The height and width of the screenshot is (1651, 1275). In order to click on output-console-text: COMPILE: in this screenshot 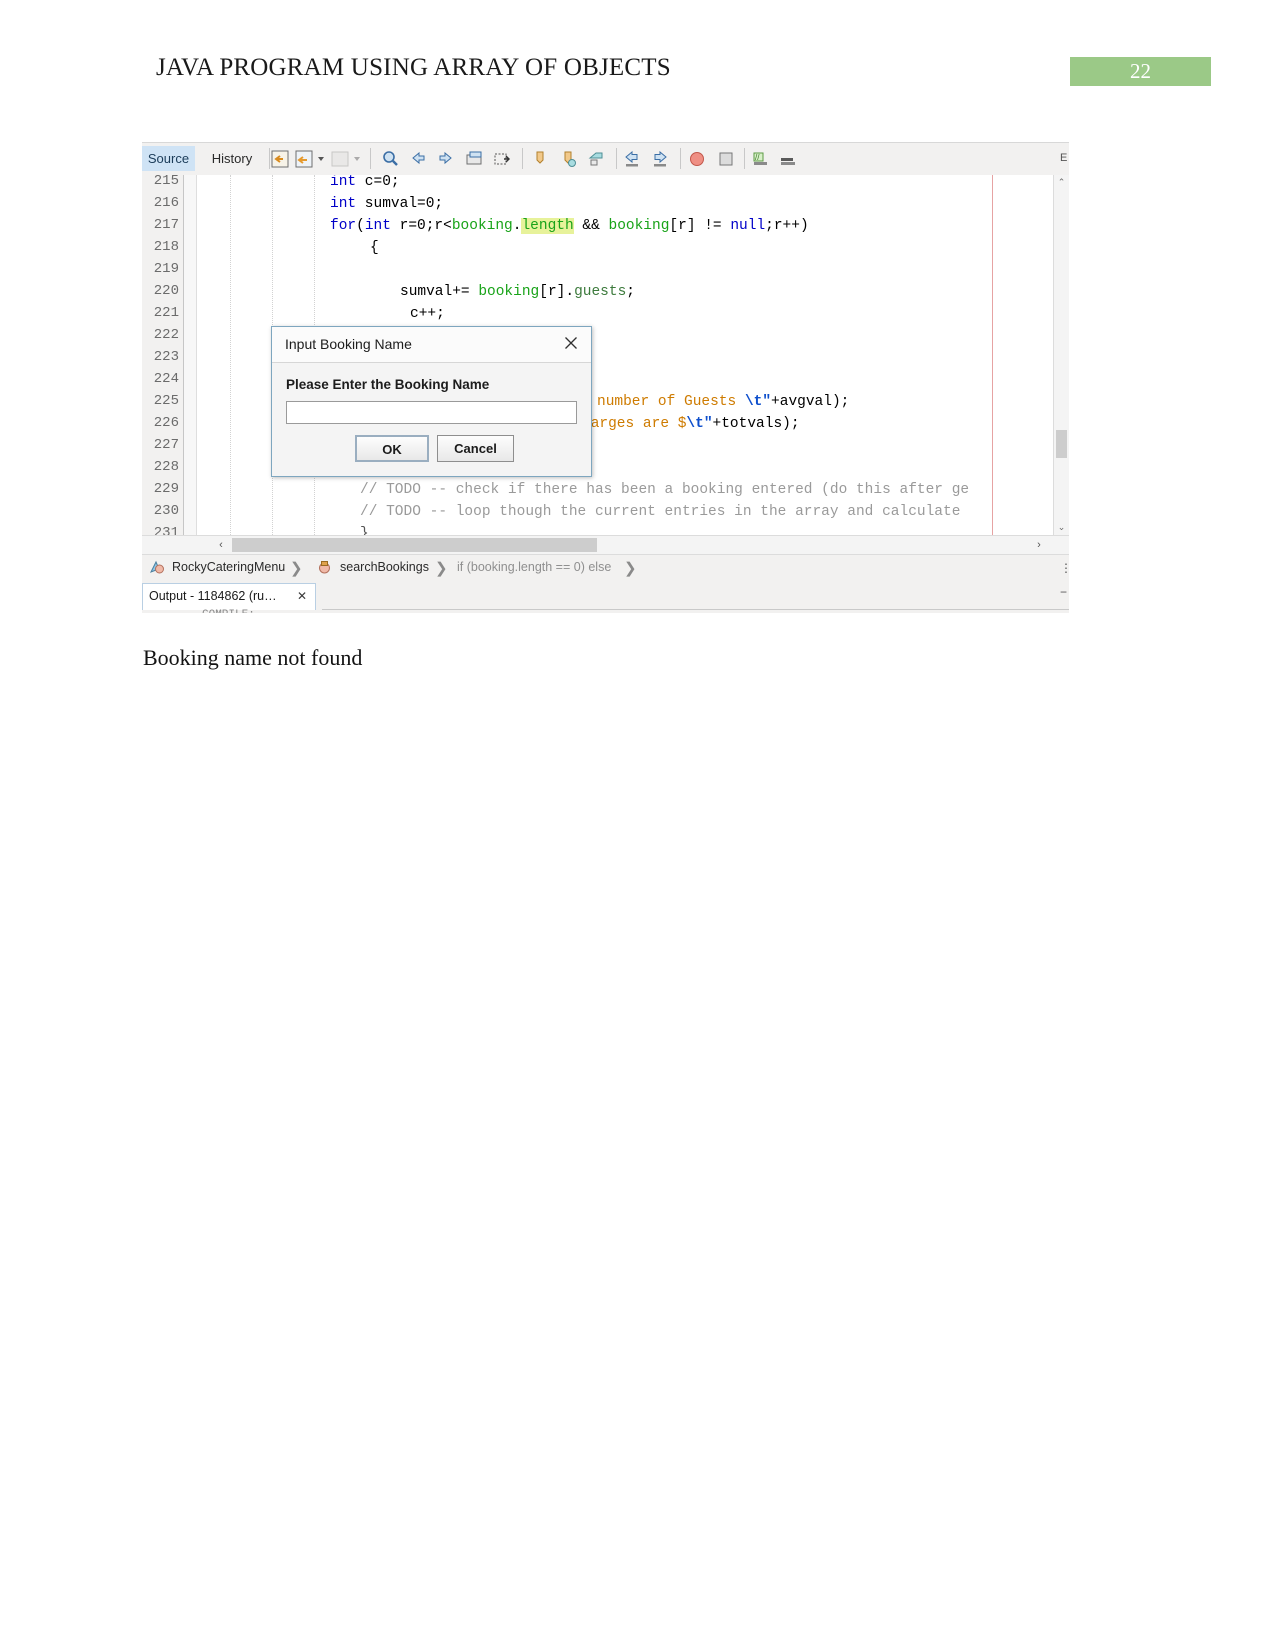, I will do `click(228, 611)`.